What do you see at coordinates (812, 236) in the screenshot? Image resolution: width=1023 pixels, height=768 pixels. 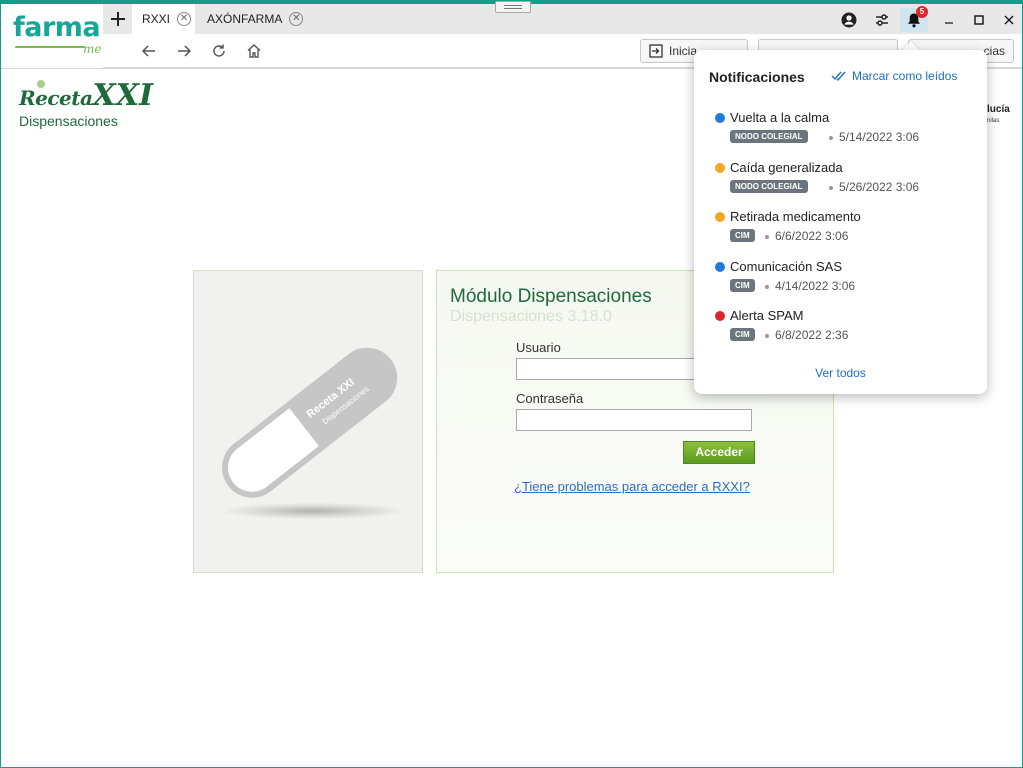 I see `notification-date: 6/6/2022 3:06` at bounding box center [812, 236].